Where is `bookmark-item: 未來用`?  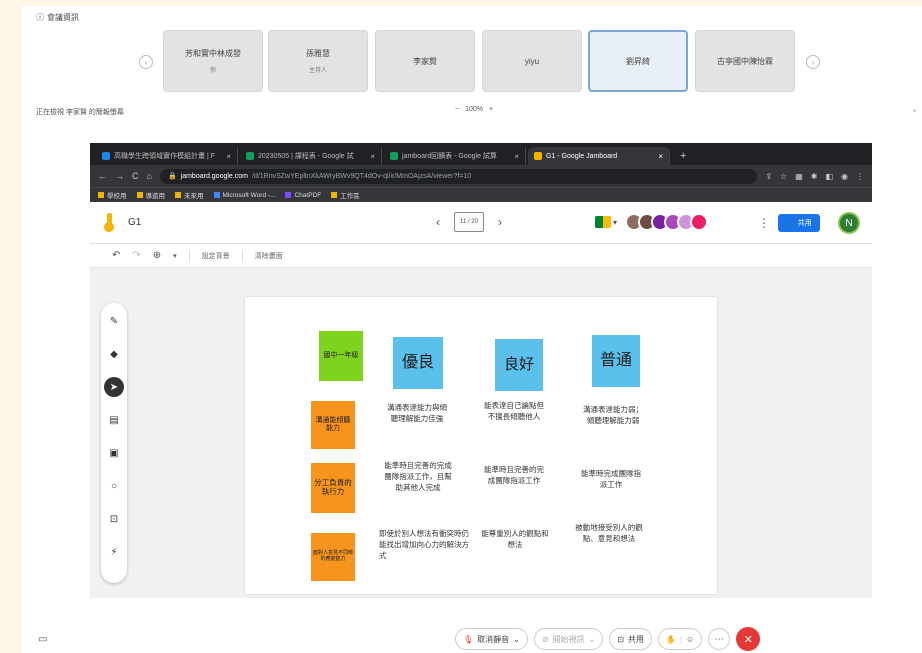
bookmark-item: 未來用 is located at coordinates (189, 195).